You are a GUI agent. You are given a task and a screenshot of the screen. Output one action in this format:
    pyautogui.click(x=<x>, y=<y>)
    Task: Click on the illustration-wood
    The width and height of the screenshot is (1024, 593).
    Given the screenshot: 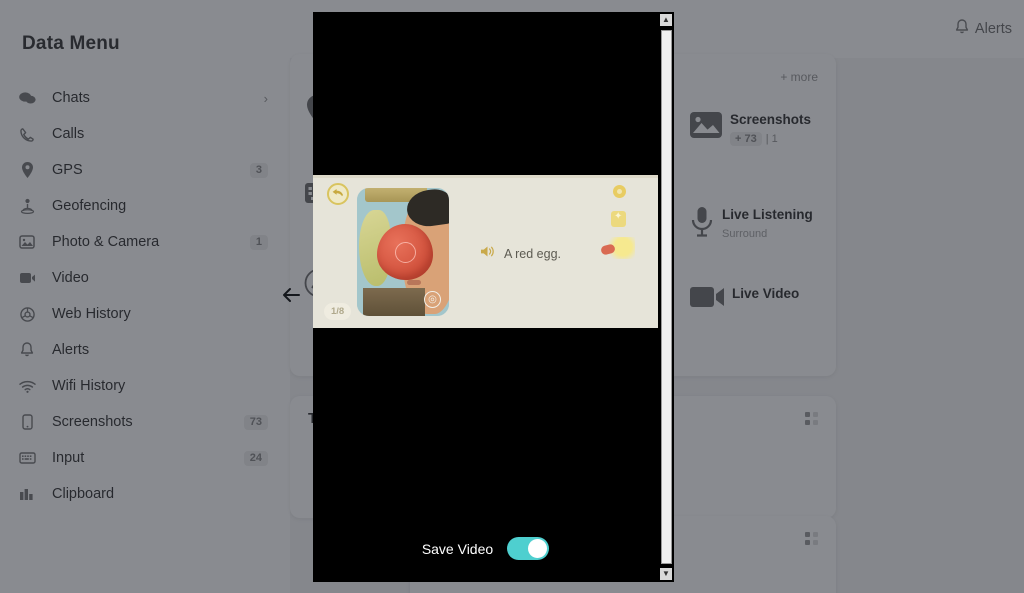 What is the action you would take?
    pyautogui.click(x=394, y=302)
    